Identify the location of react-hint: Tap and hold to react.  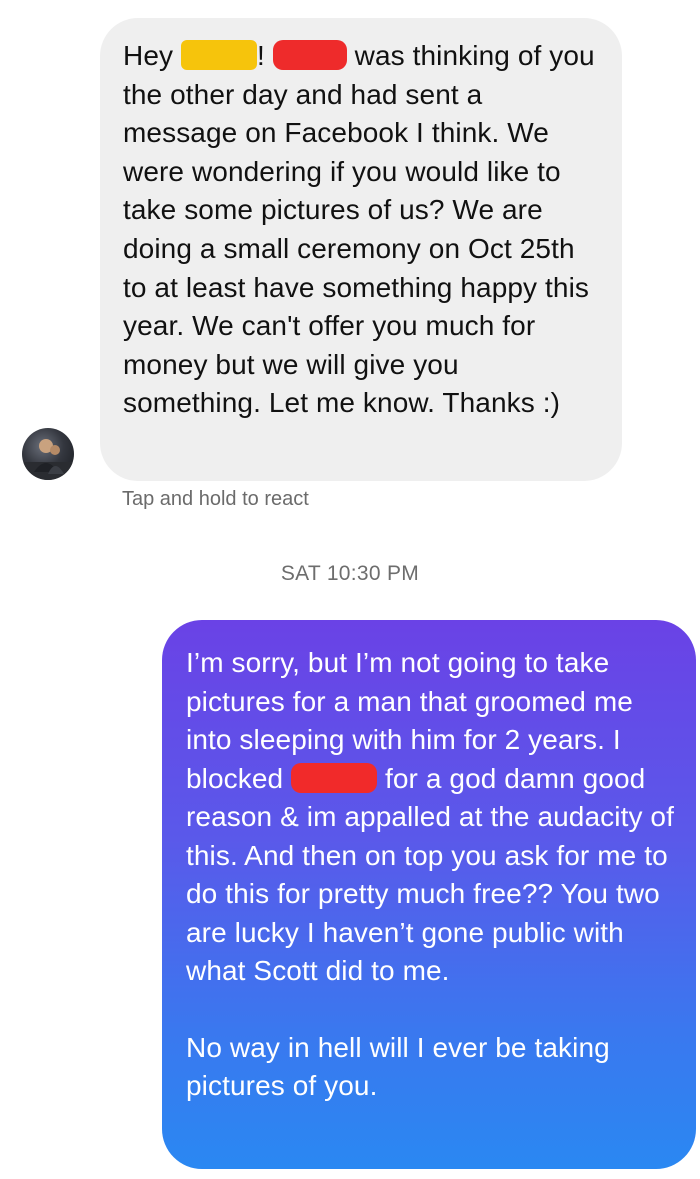
(215, 499).